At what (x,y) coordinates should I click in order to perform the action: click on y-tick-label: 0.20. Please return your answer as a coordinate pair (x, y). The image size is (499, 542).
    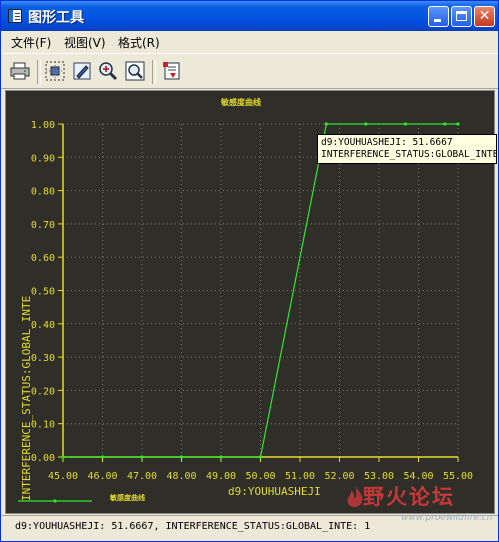
    Looking at the image, I should click on (43, 391).